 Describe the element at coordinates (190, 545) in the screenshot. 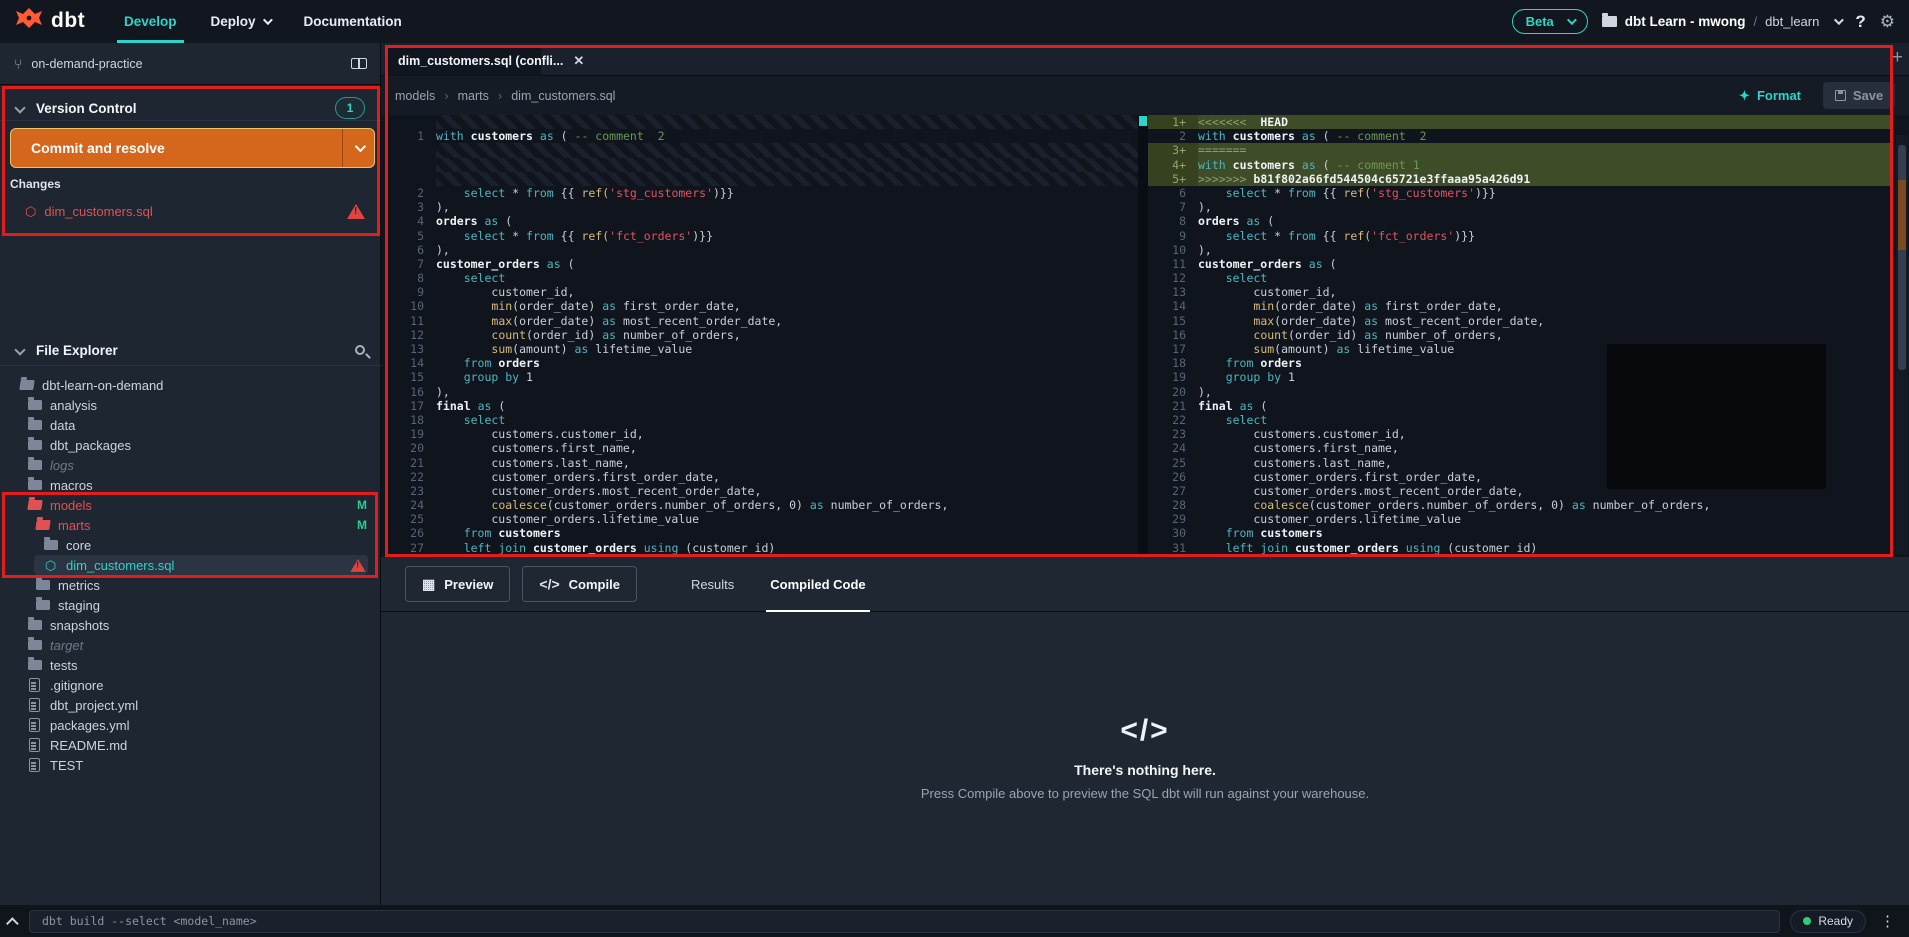

I see `tree-item-core: core` at that location.